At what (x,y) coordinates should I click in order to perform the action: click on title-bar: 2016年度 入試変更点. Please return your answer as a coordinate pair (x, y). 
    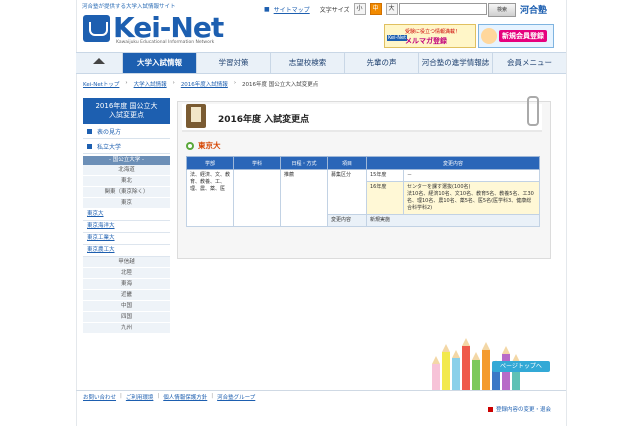
    Looking at the image, I should click on (362, 114).